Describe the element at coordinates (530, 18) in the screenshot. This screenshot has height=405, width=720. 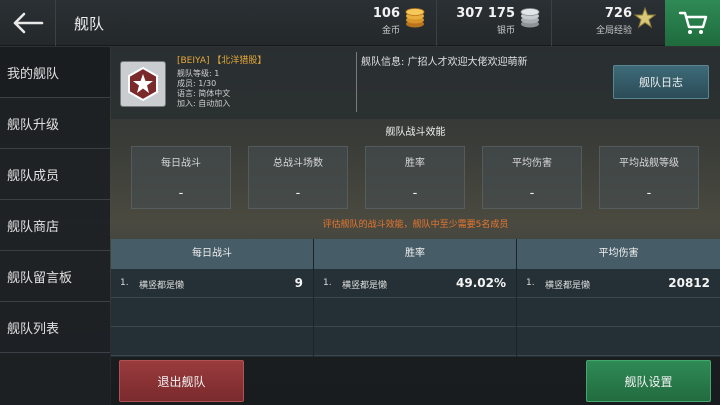
I see `silver-coin-icon` at that location.